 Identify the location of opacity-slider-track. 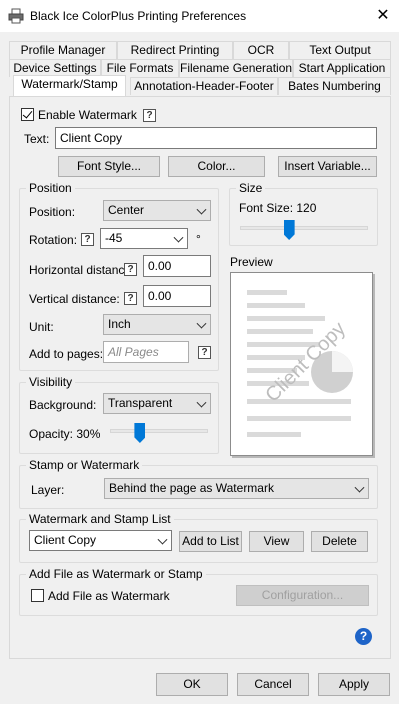
(159, 431).